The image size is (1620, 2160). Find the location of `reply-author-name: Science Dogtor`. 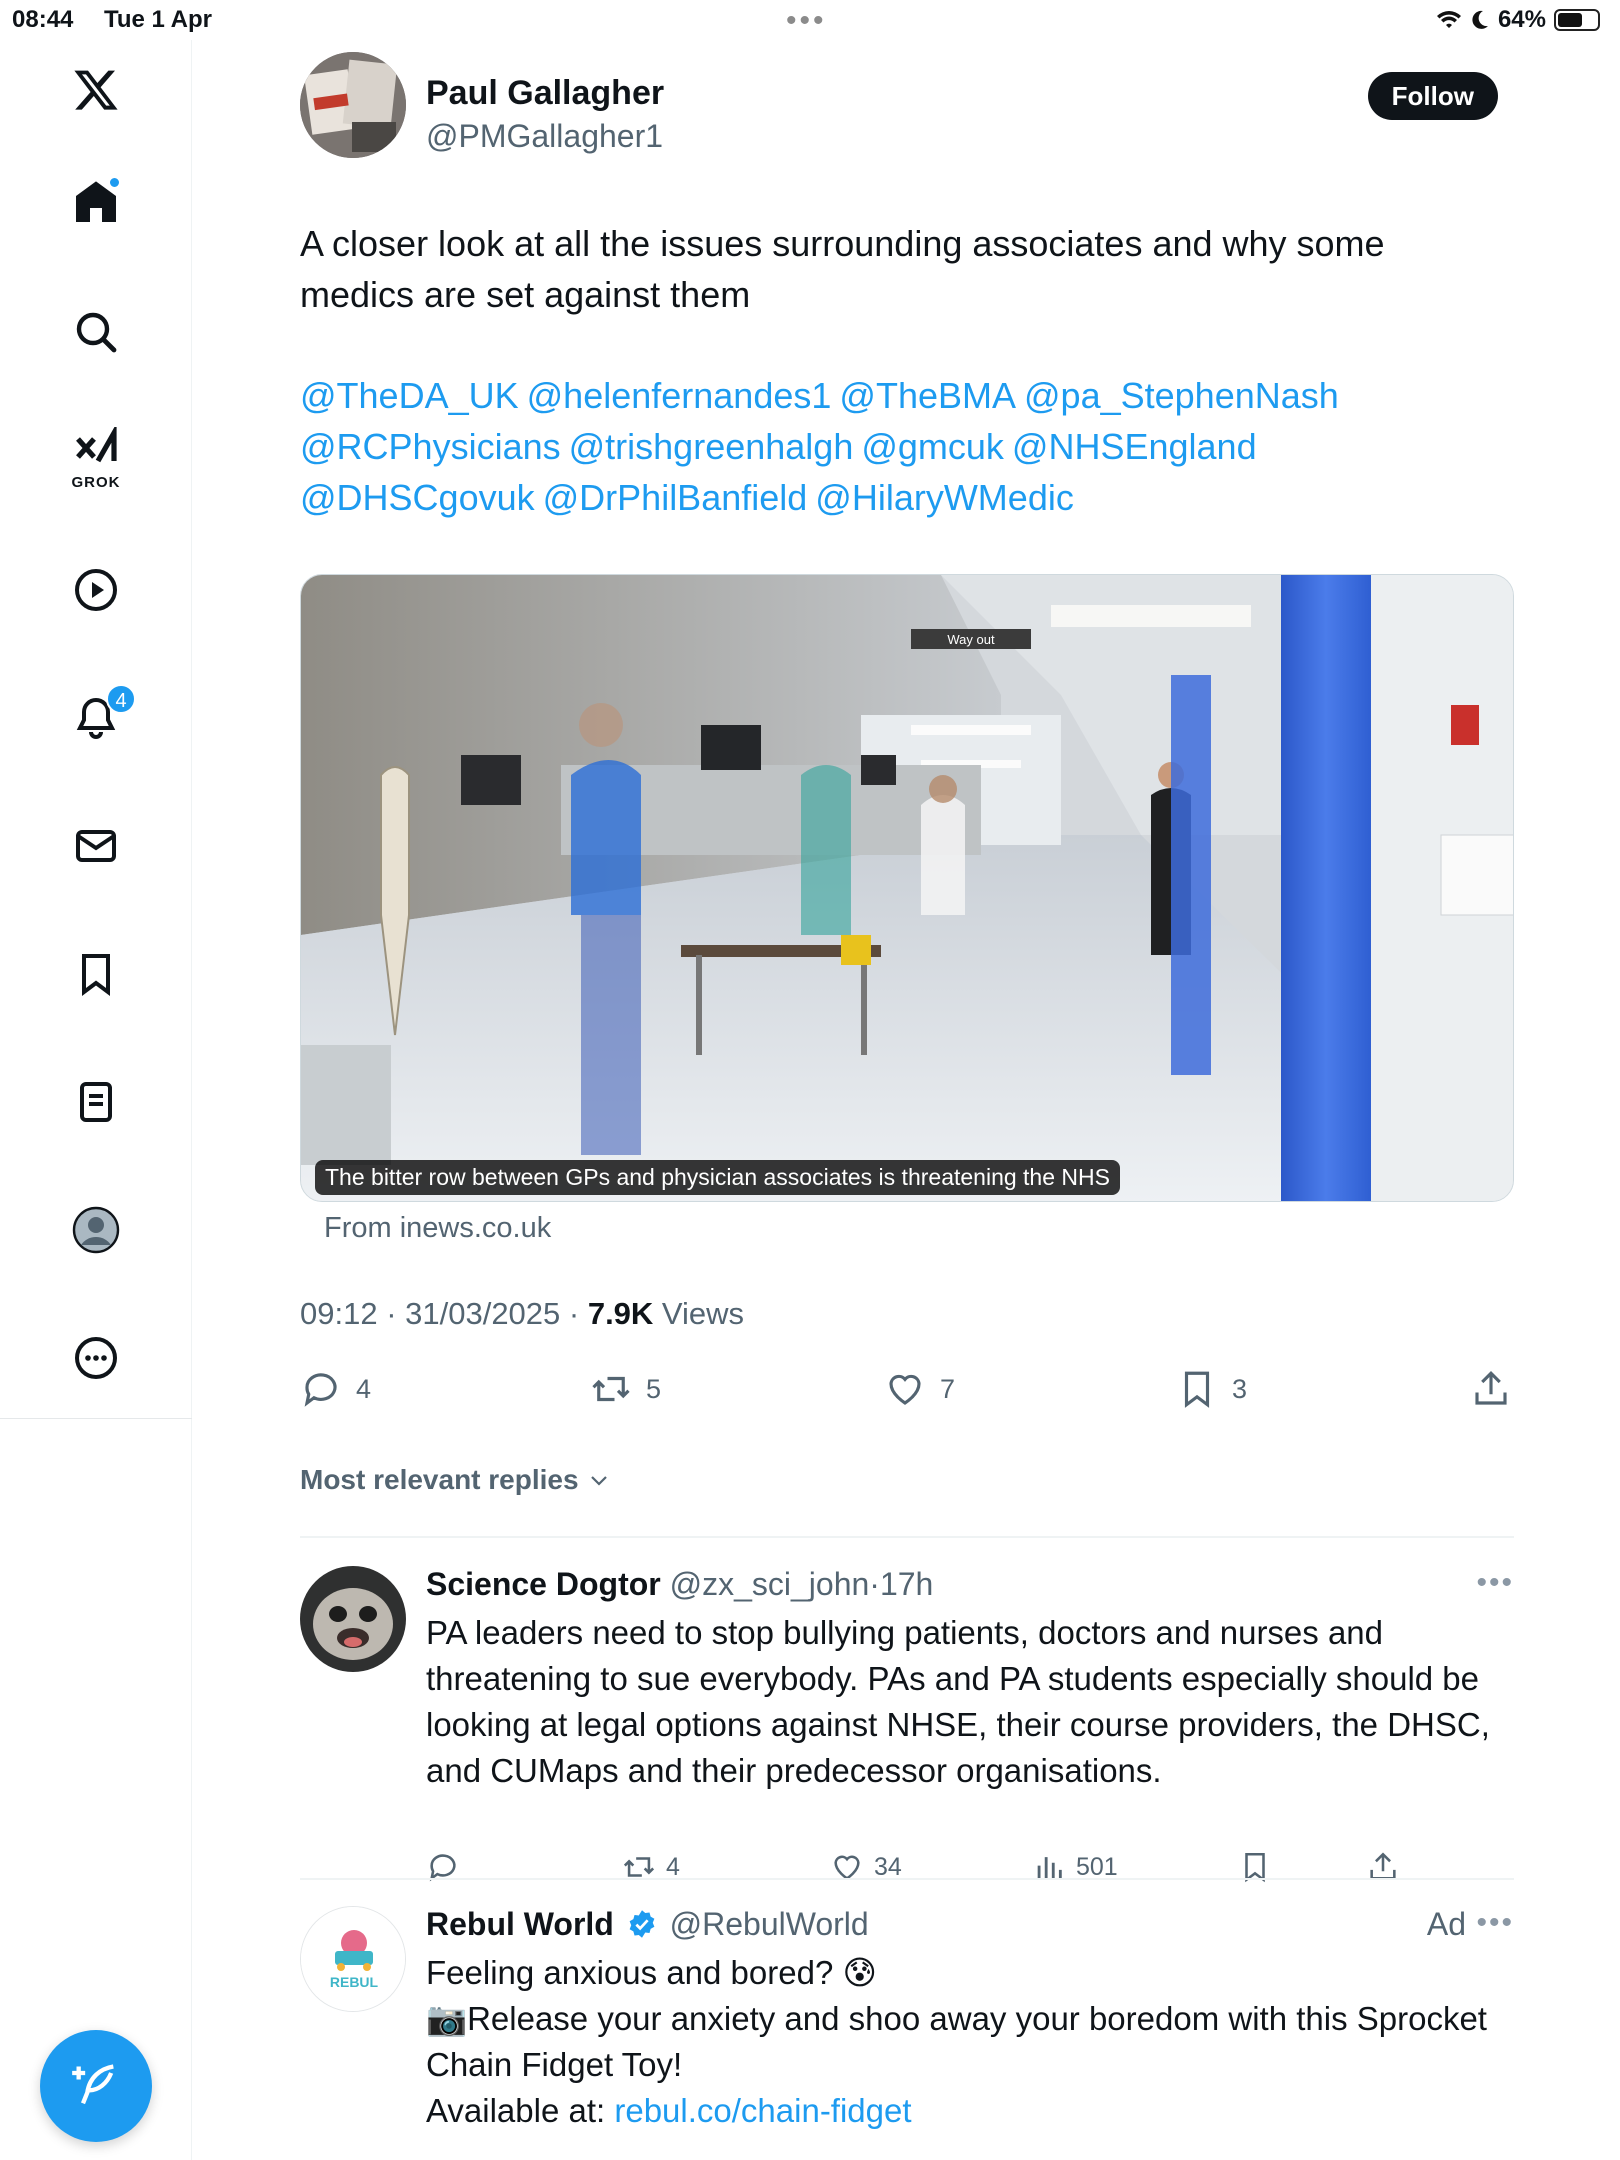

reply-author-name: Science Dogtor is located at coordinates (543, 1584).